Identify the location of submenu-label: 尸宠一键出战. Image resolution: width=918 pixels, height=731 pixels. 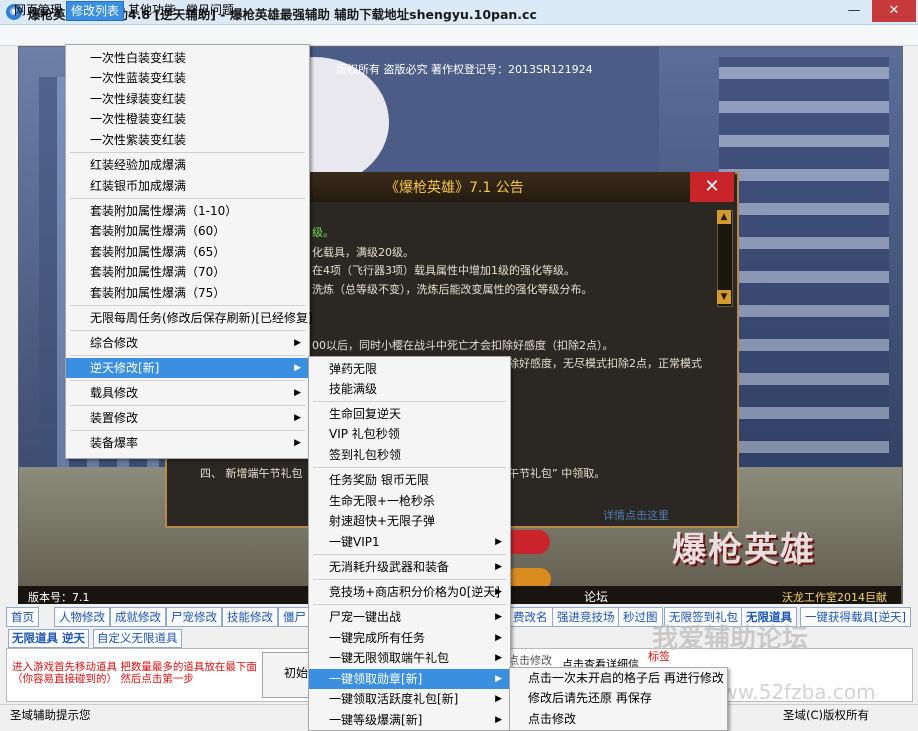
(365, 617).